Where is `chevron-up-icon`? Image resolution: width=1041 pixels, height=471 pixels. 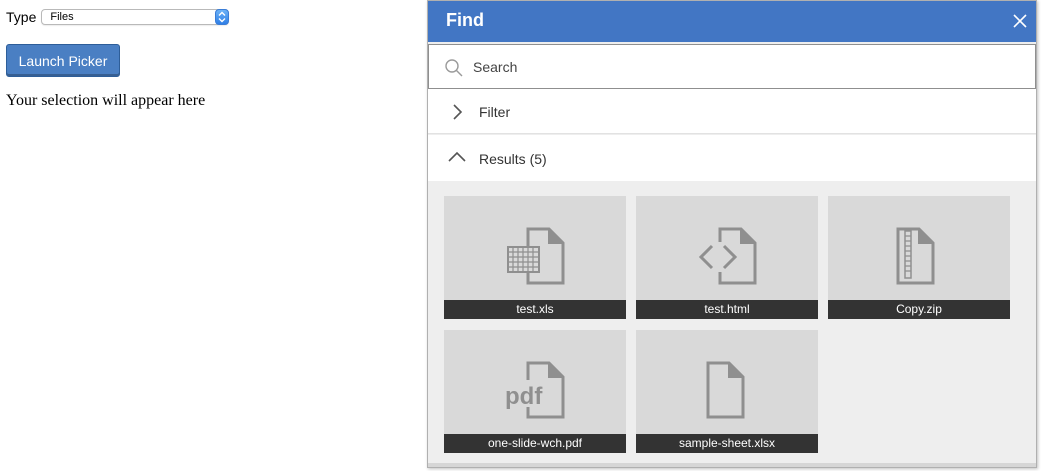
chevron-up-icon is located at coordinates (457, 159).